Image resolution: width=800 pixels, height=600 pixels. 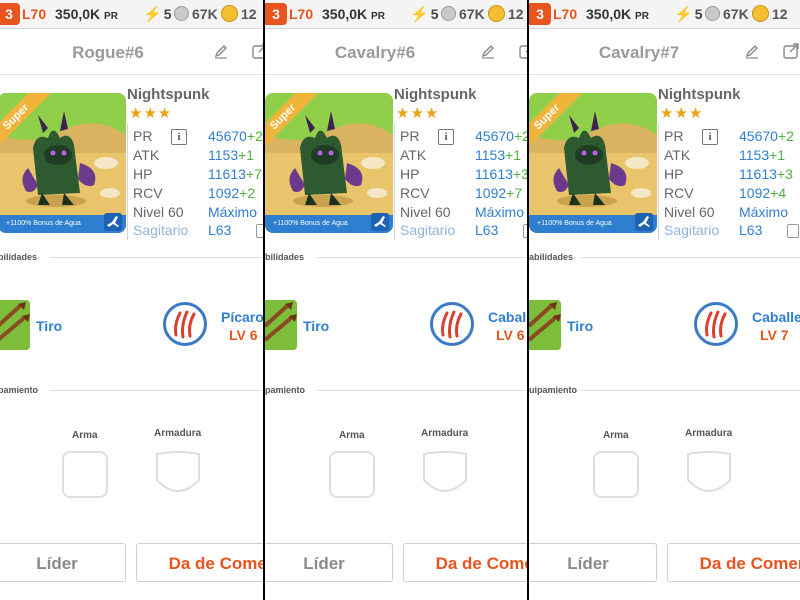 I want to click on monster-name: Nightspunk, so click(x=168, y=94).